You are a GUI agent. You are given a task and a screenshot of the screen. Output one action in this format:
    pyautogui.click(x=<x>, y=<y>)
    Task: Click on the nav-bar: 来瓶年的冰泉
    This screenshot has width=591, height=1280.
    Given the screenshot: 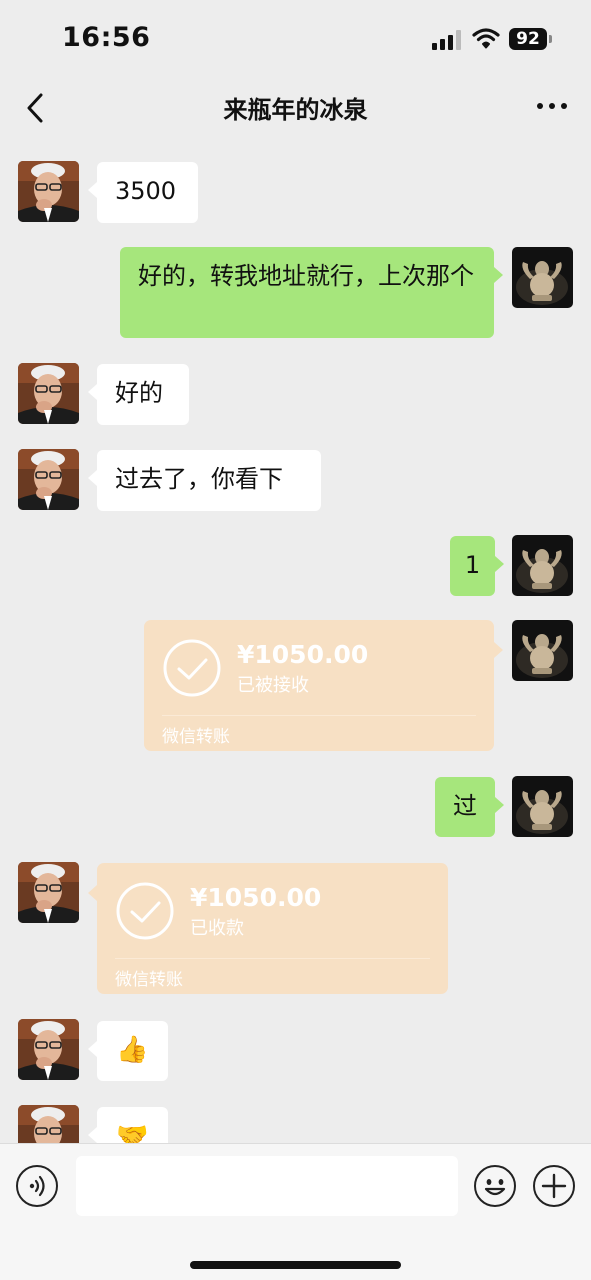 What is the action you would take?
    pyautogui.click(x=295, y=108)
    